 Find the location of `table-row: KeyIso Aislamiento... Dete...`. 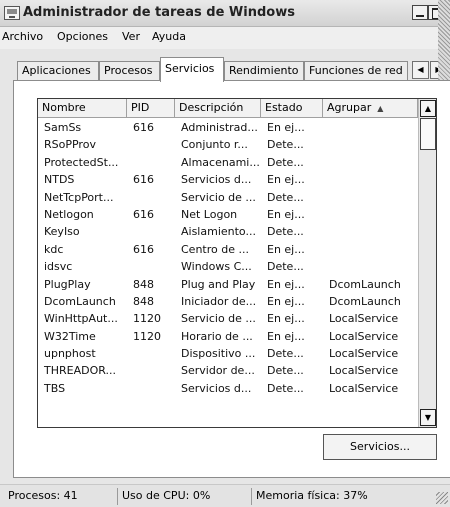

table-row: KeyIso Aislamiento... Dete... is located at coordinates (228, 231).